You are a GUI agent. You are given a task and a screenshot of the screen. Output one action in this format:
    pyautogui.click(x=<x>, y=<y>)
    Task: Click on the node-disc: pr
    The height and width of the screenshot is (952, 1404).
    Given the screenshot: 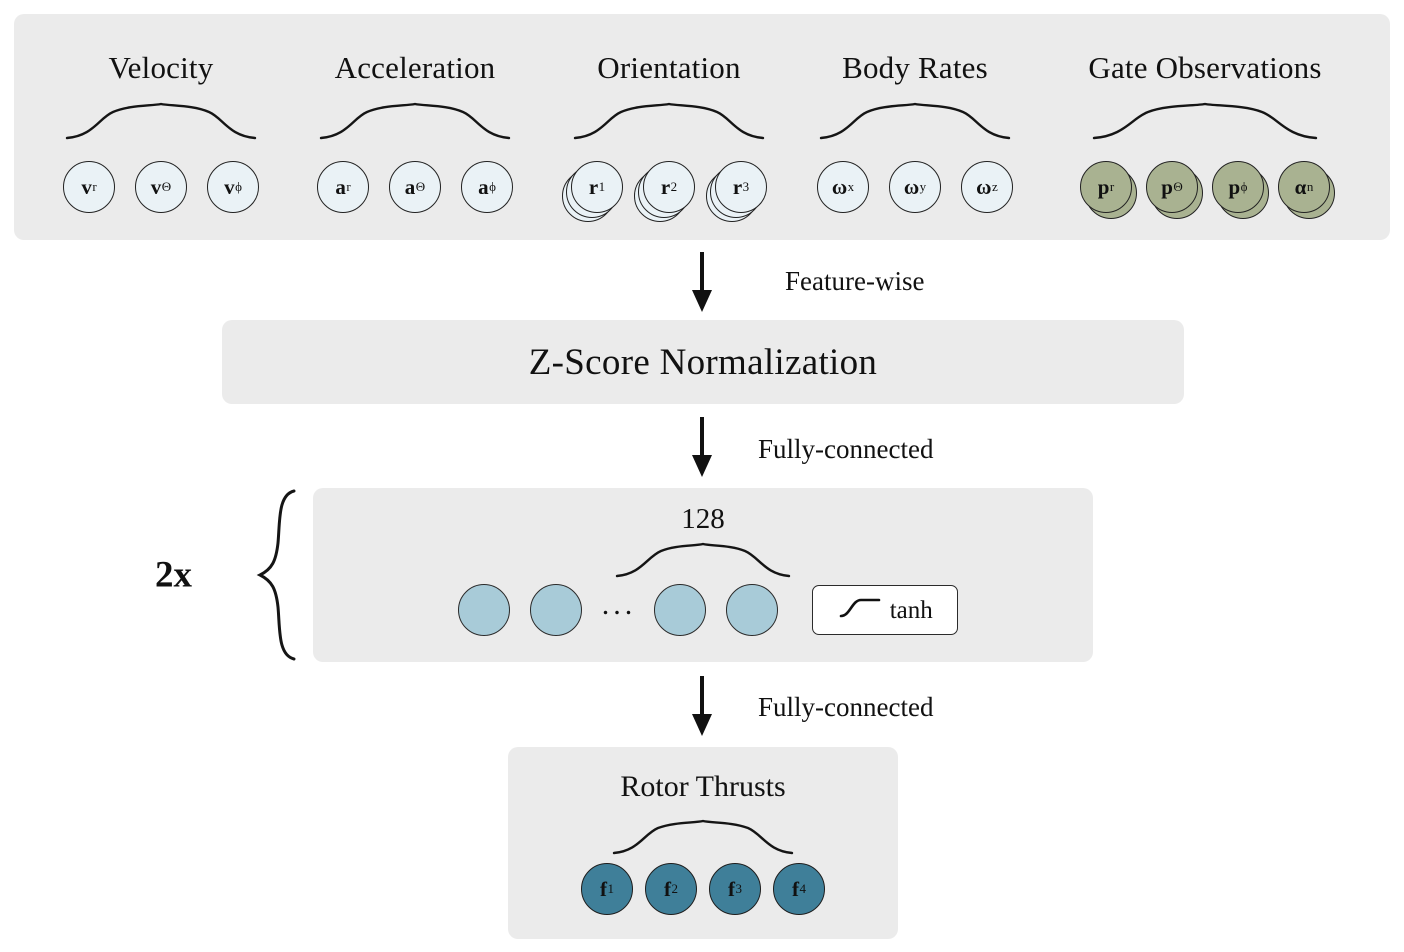 What is the action you would take?
    pyautogui.click(x=1106, y=187)
    